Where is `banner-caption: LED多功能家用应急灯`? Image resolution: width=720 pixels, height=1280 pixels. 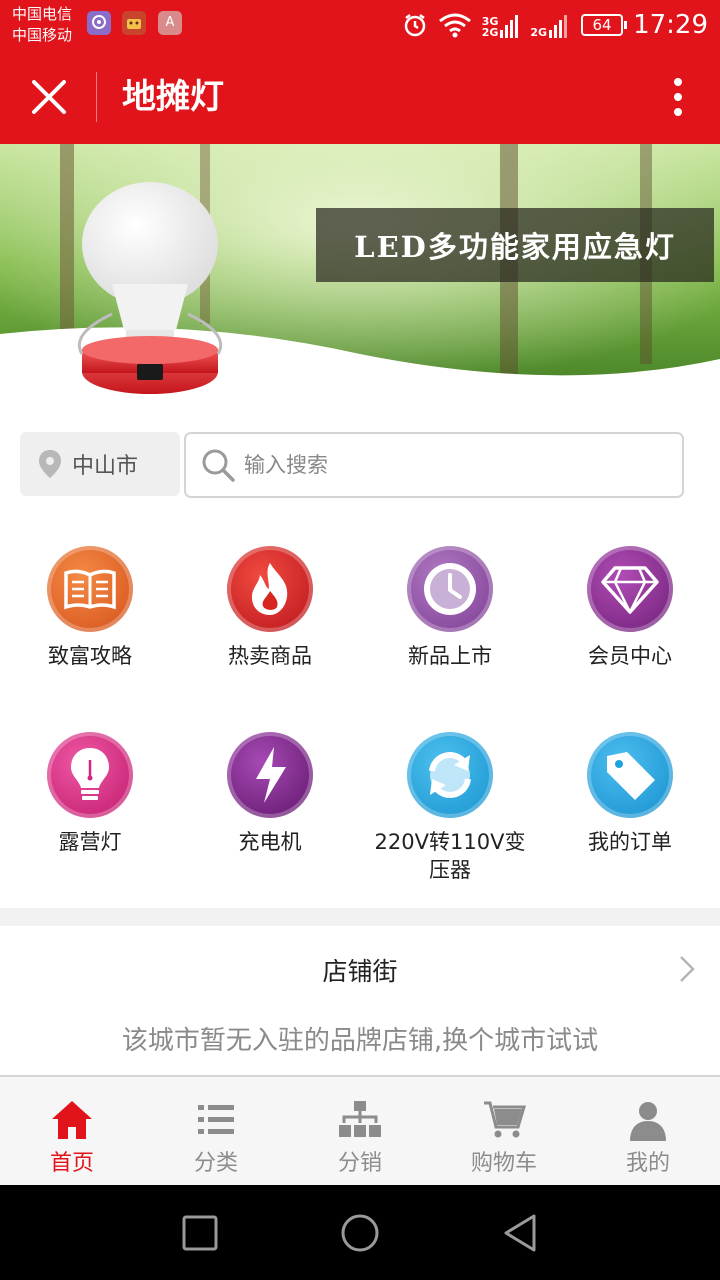
banner-caption: LED多功能家用应急灯 is located at coordinates (515, 245).